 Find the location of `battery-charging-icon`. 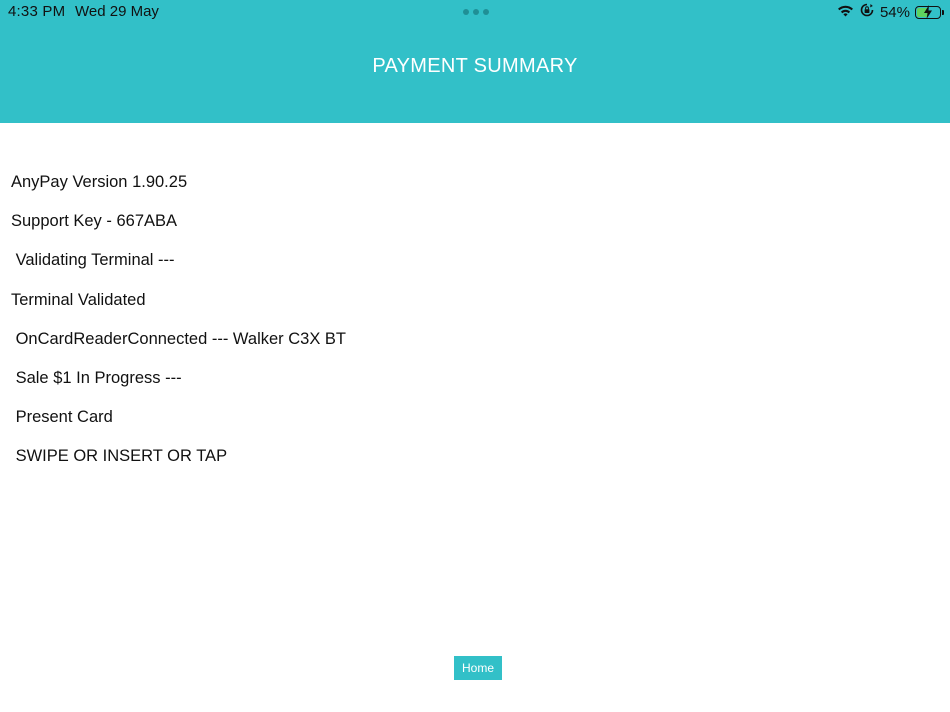

battery-charging-icon is located at coordinates (928, 11).